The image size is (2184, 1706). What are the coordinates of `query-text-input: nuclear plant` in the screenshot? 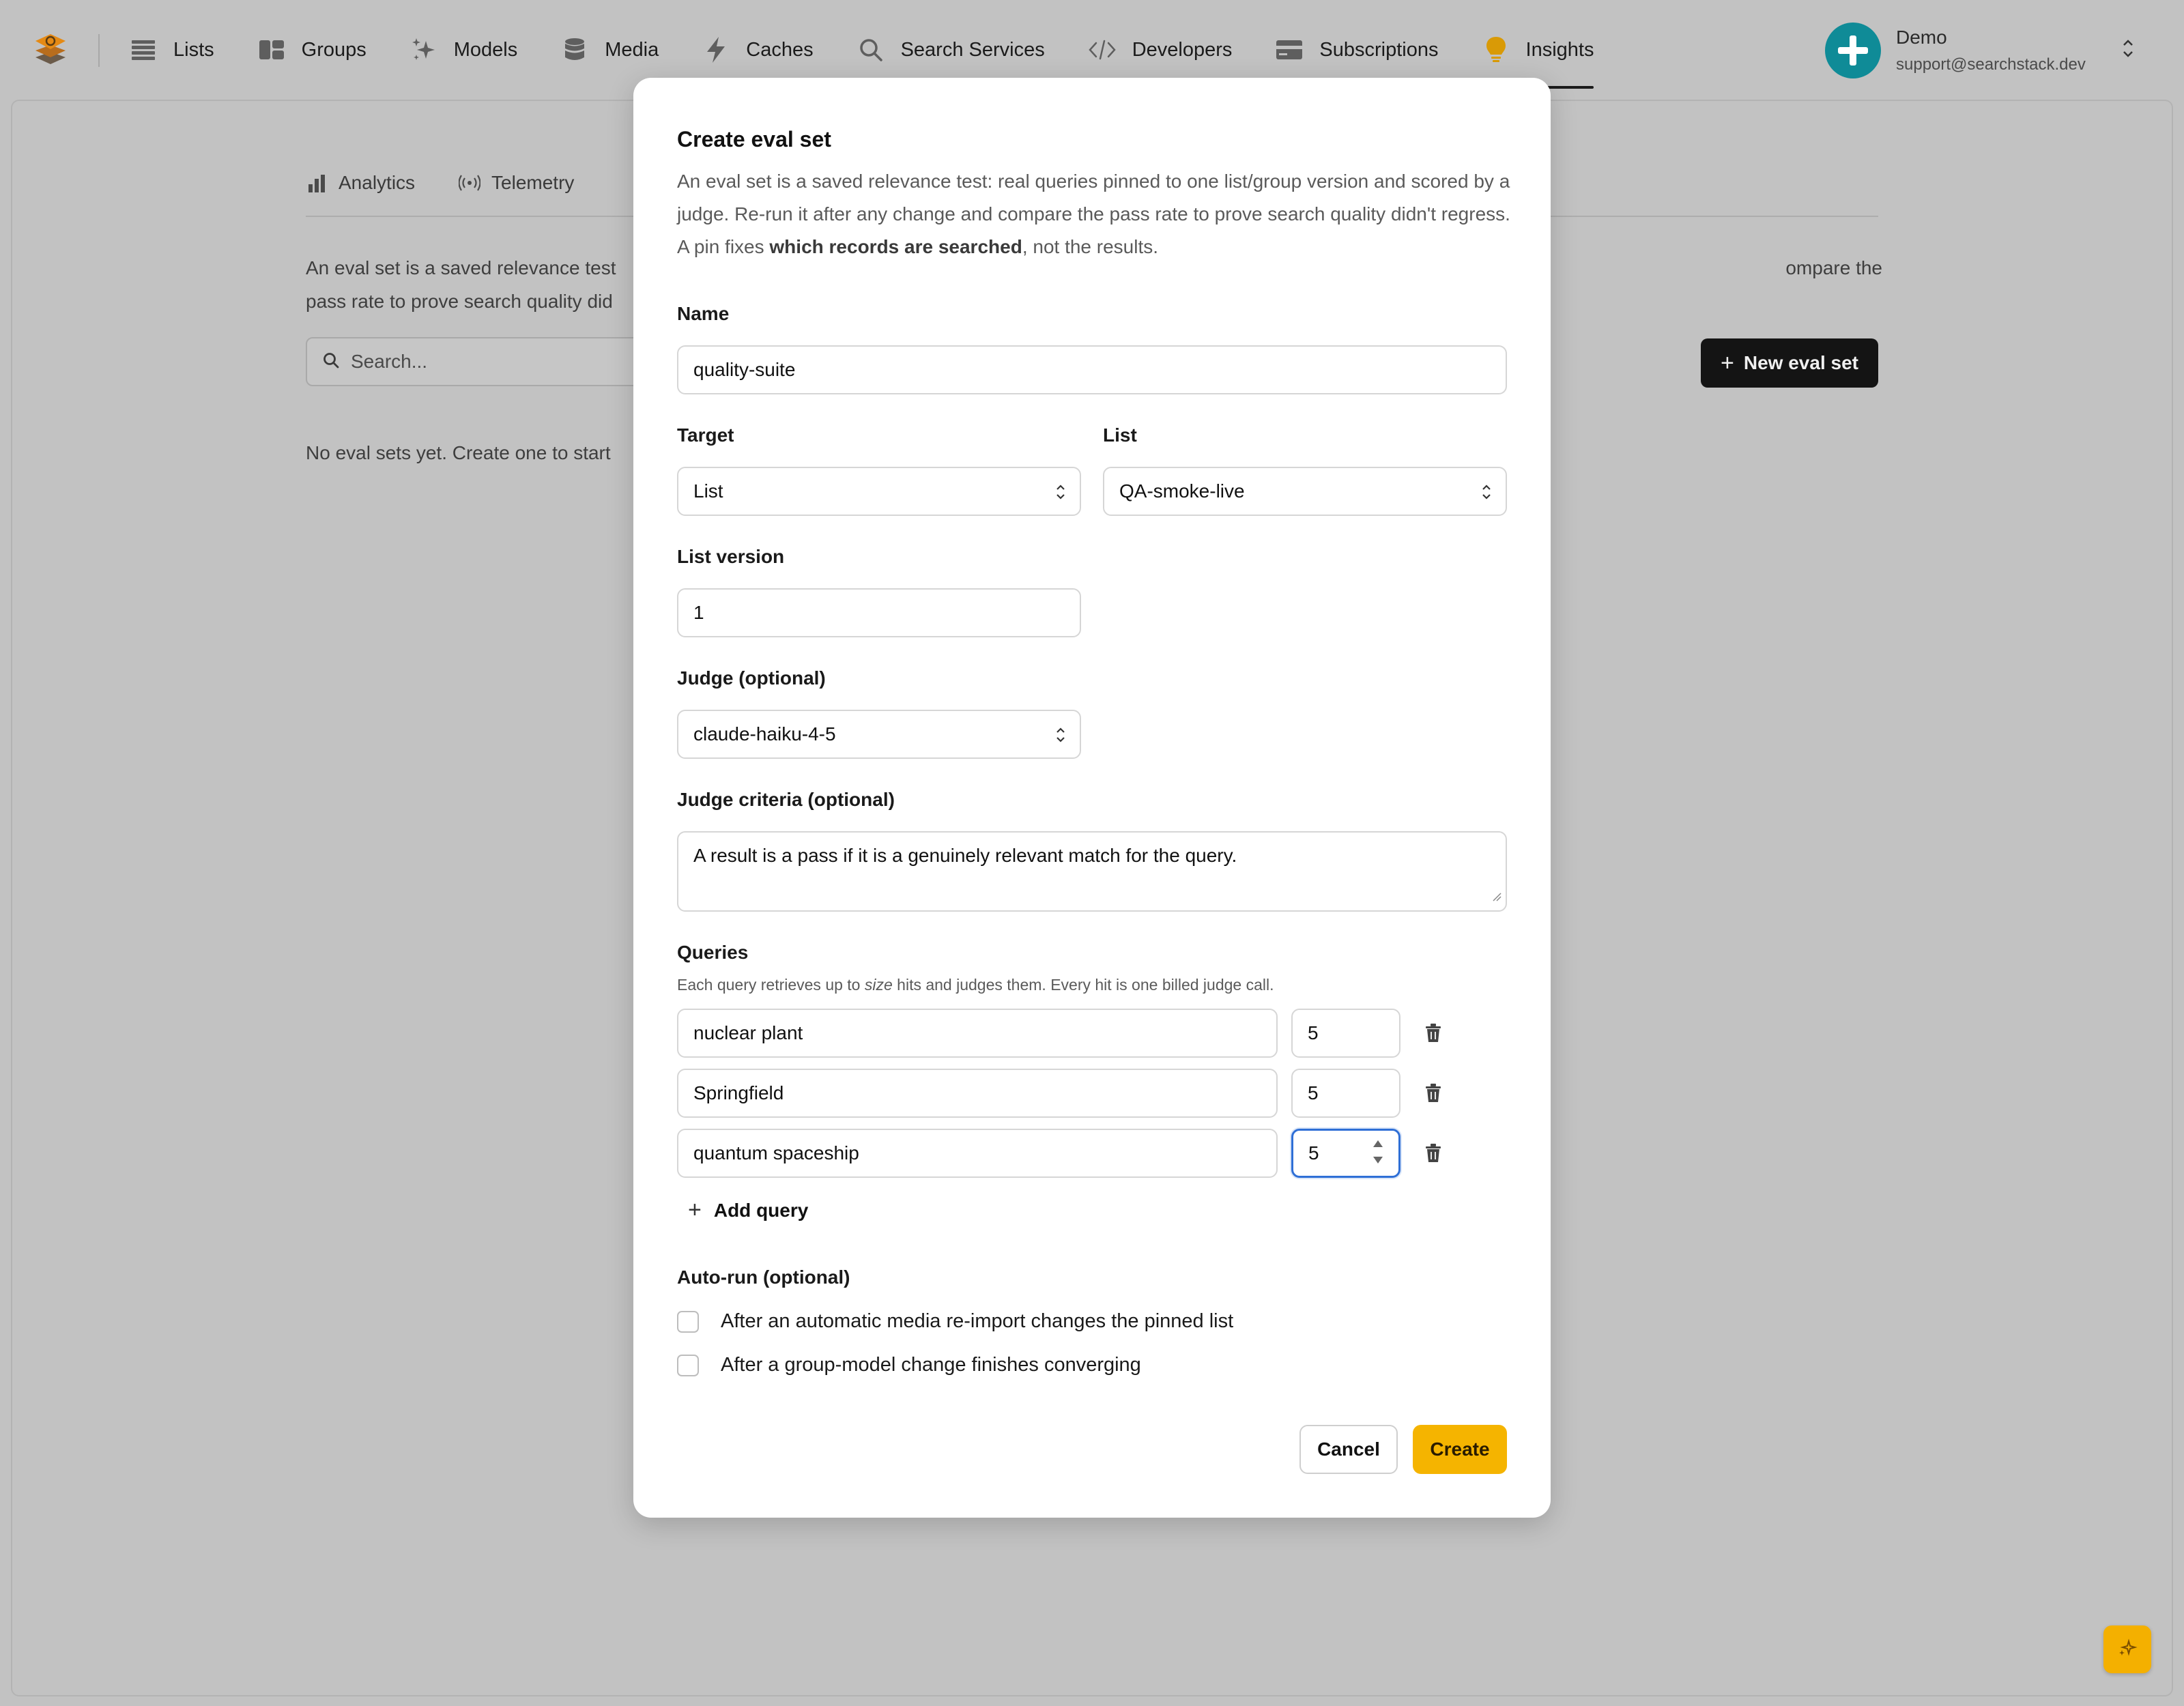 It's located at (977, 1033).